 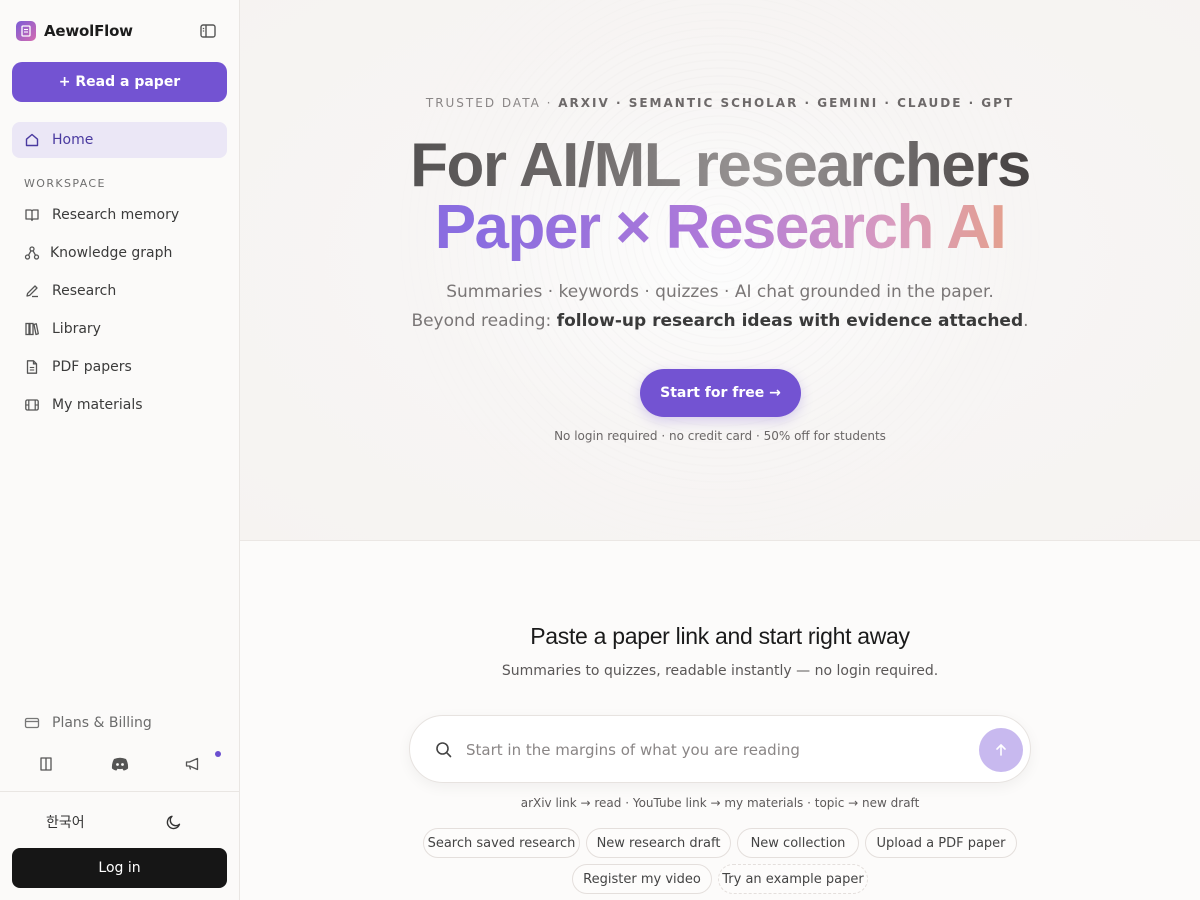 What do you see at coordinates (501, 843) in the screenshot?
I see `chip-search-saved-research: Search saved research` at bounding box center [501, 843].